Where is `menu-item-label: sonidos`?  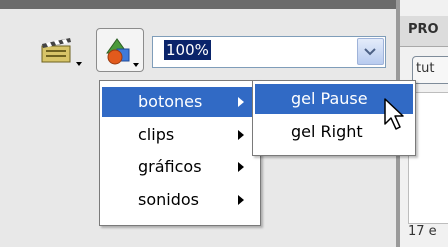 menu-item-label: sonidos is located at coordinates (168, 199).